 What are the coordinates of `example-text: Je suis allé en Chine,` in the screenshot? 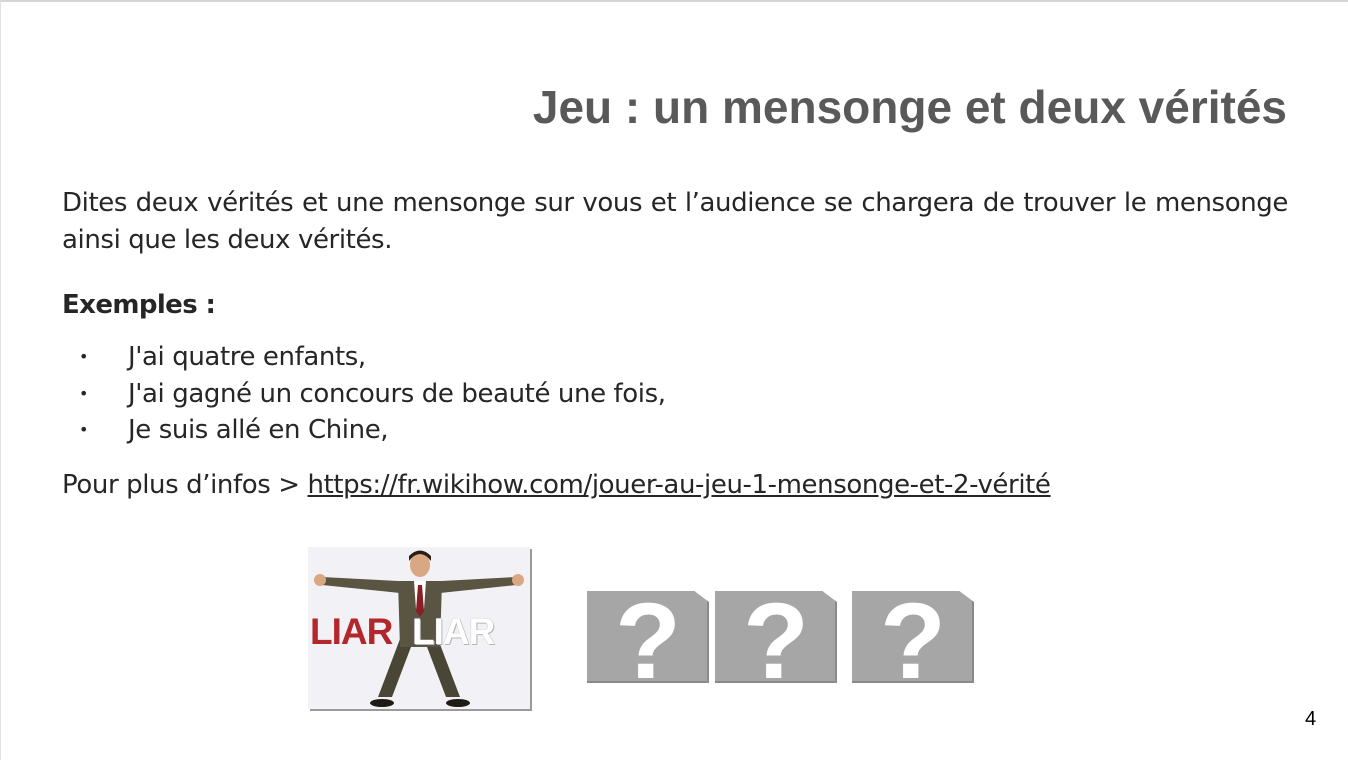 It's located at (258, 430).